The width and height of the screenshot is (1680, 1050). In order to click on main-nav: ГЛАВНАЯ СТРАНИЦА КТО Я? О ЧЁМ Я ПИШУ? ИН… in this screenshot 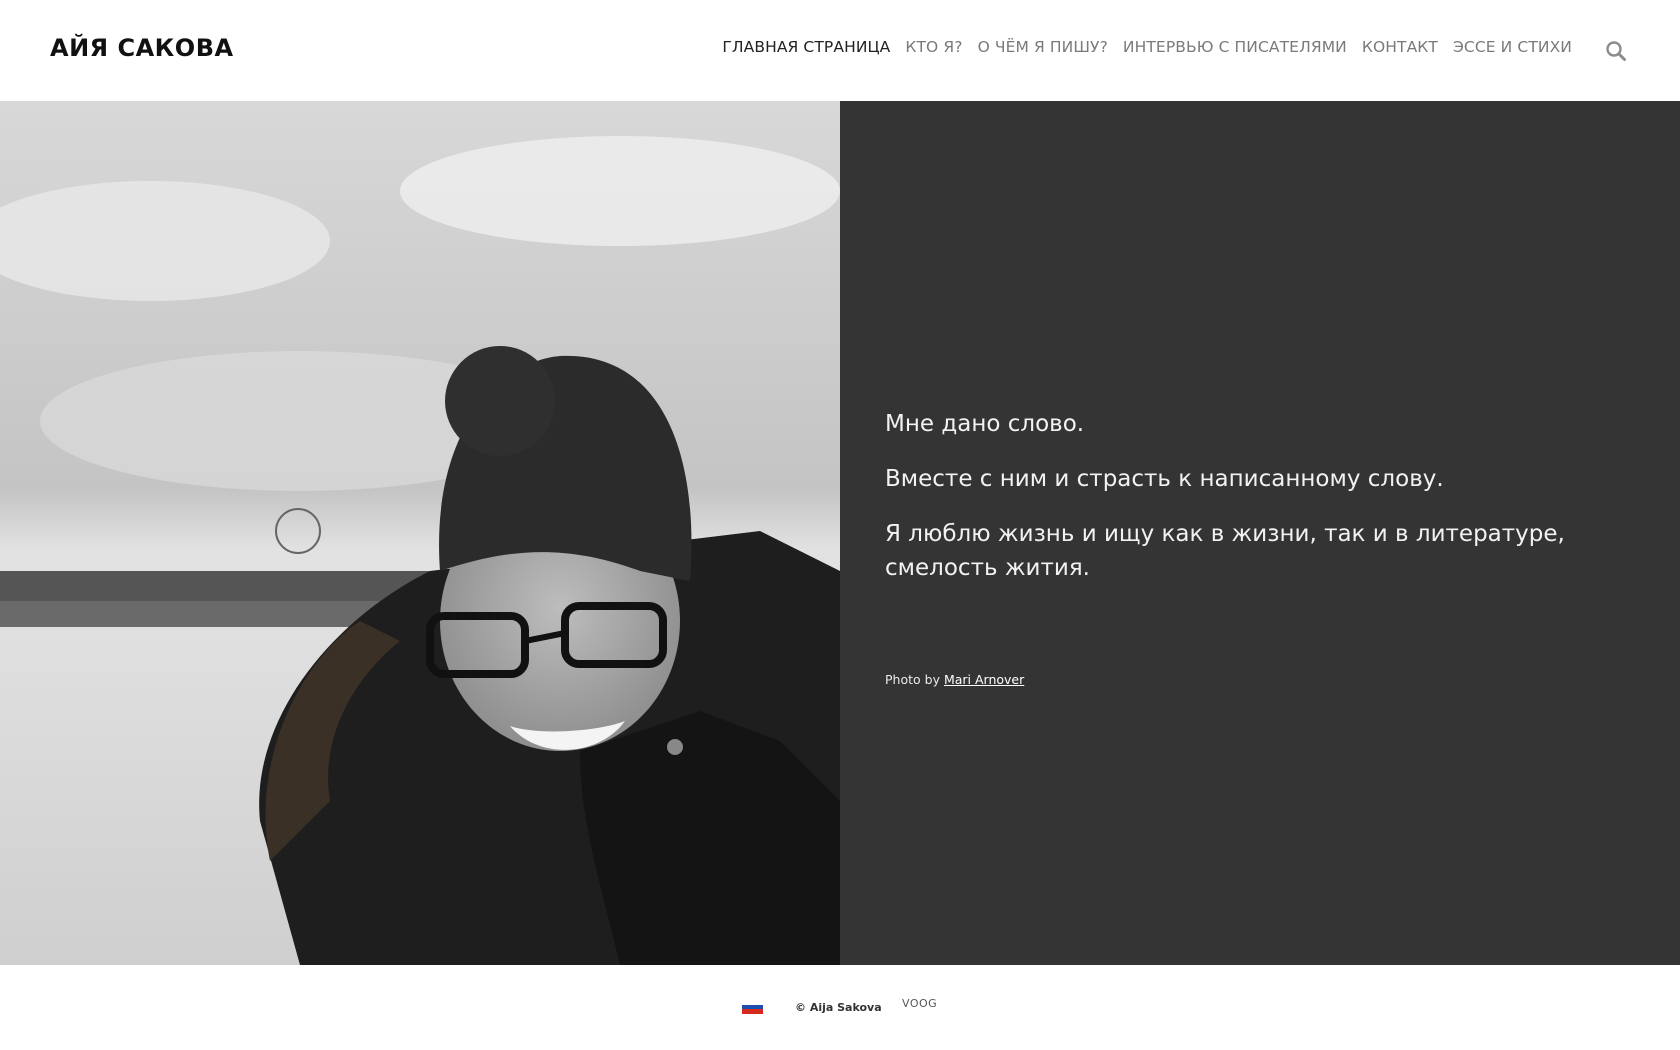, I will do `click(1147, 47)`.